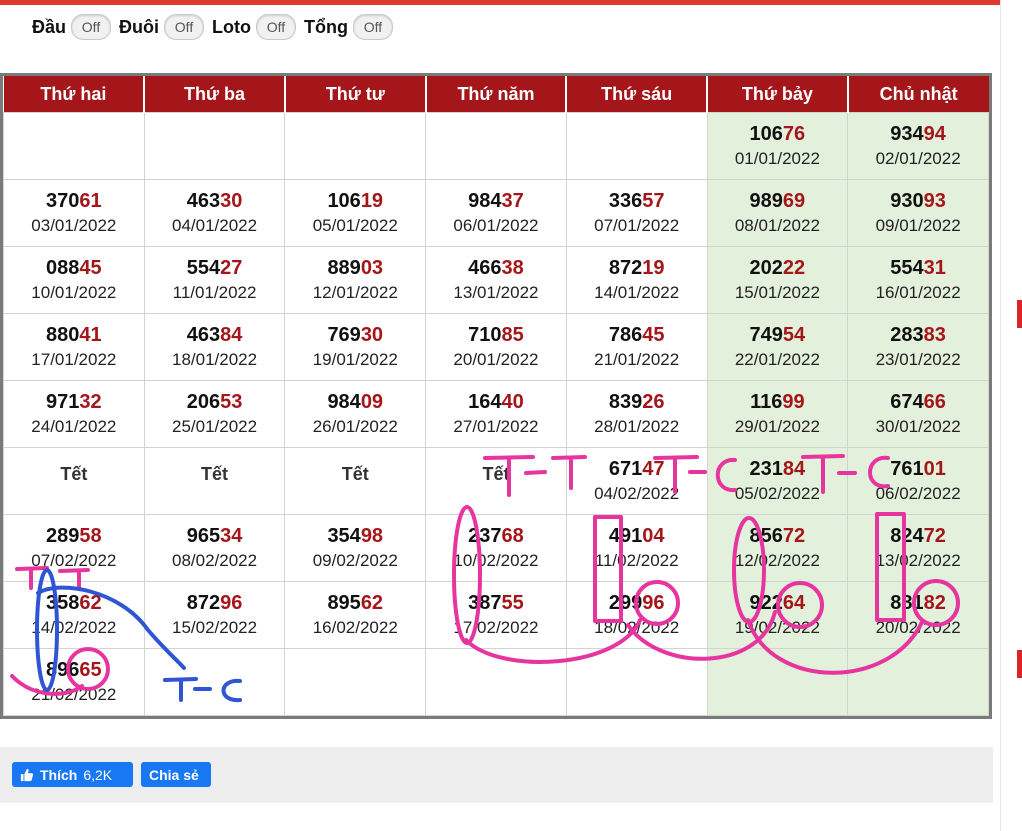  Describe the element at coordinates (355, 359) in the screenshot. I see `result-date: 19/01/2022` at that location.